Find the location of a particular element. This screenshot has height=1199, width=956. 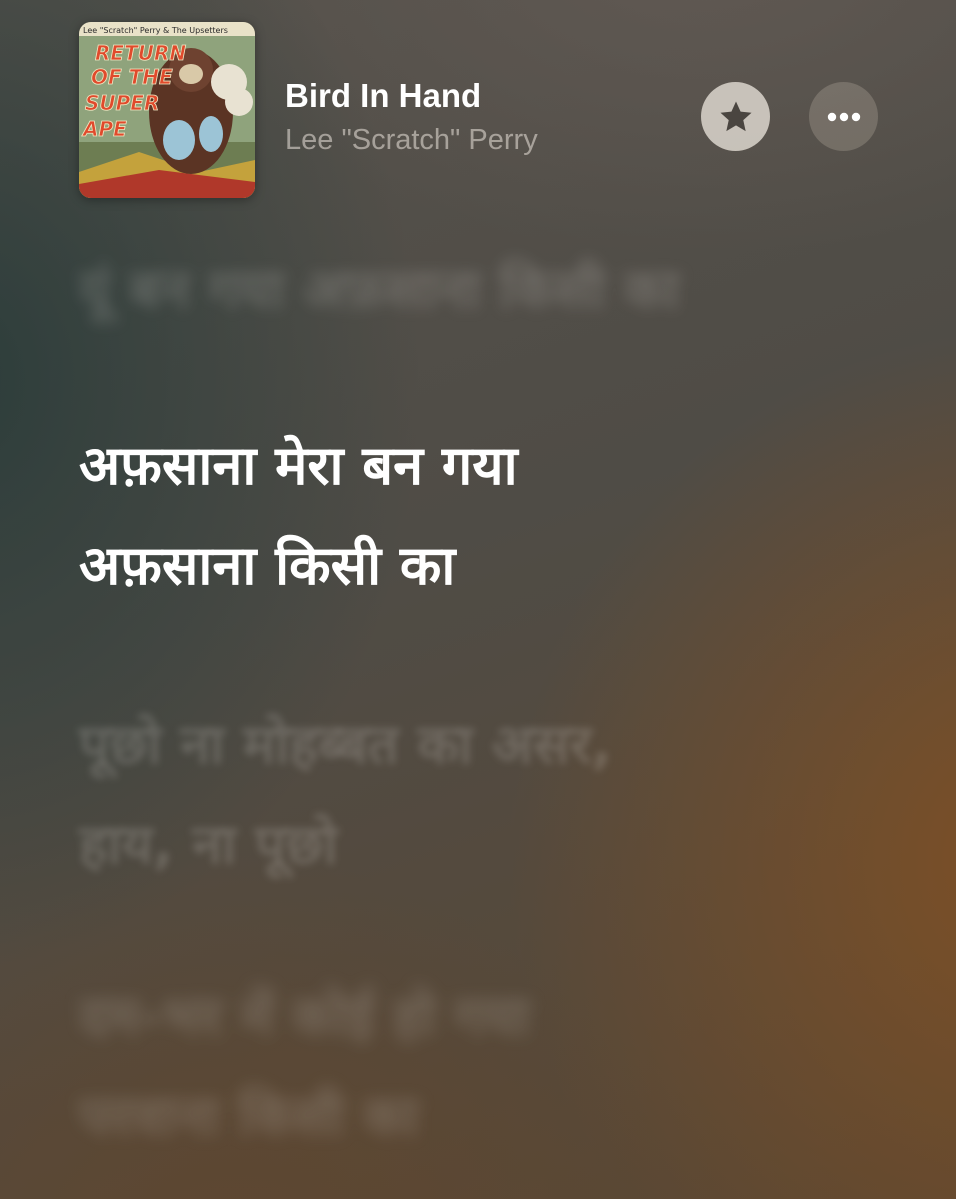

star-icon is located at coordinates (735, 115).